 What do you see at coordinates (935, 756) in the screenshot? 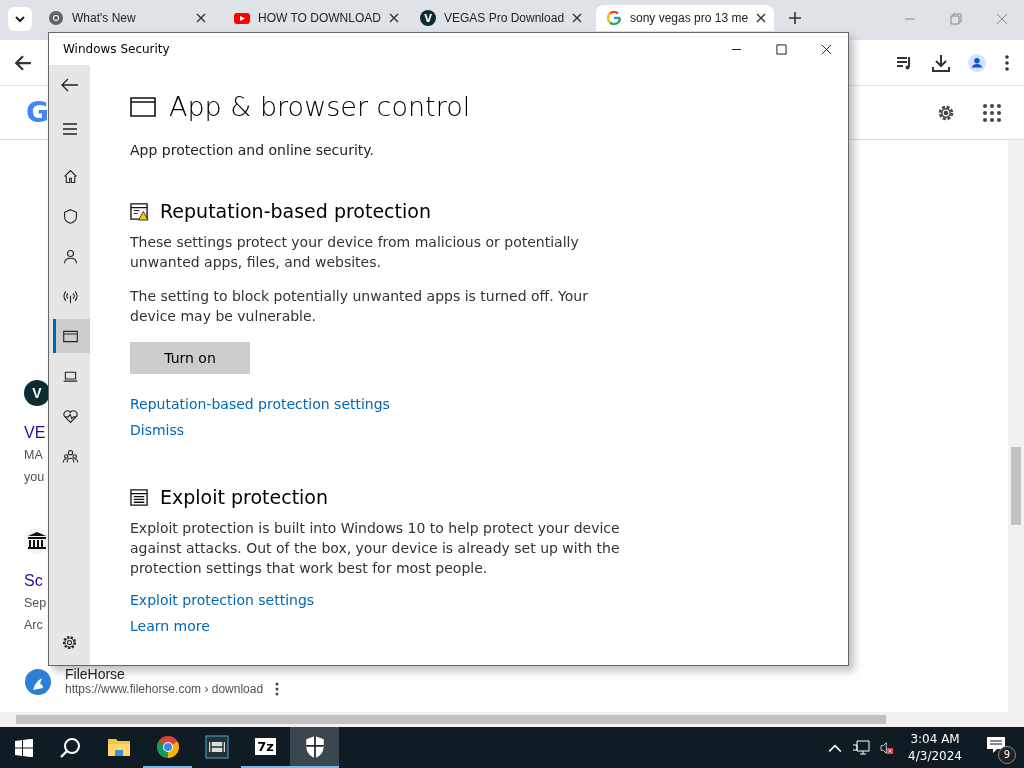
I see `clock-date: 4/3/2024` at bounding box center [935, 756].